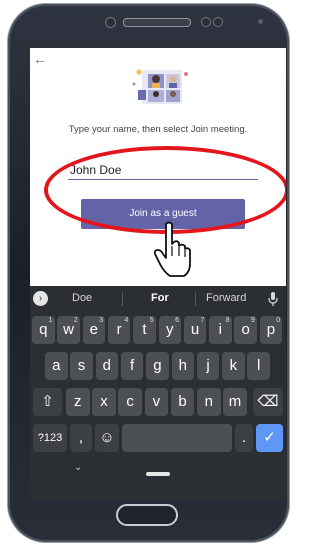 The height and width of the screenshot is (546, 320). What do you see at coordinates (151, 320) in the screenshot?
I see `key-t-number-hint: 5` at bounding box center [151, 320].